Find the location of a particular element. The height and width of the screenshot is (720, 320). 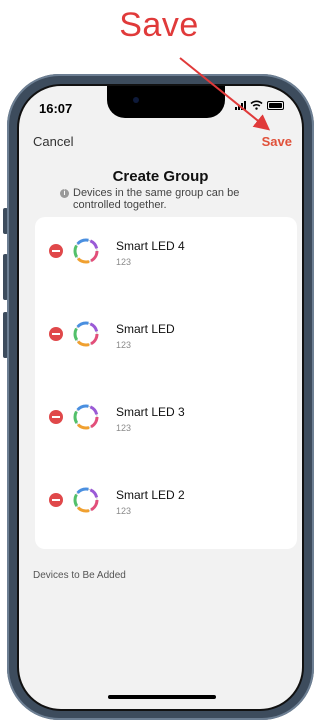

cellular-signal-icon is located at coordinates (240, 105).